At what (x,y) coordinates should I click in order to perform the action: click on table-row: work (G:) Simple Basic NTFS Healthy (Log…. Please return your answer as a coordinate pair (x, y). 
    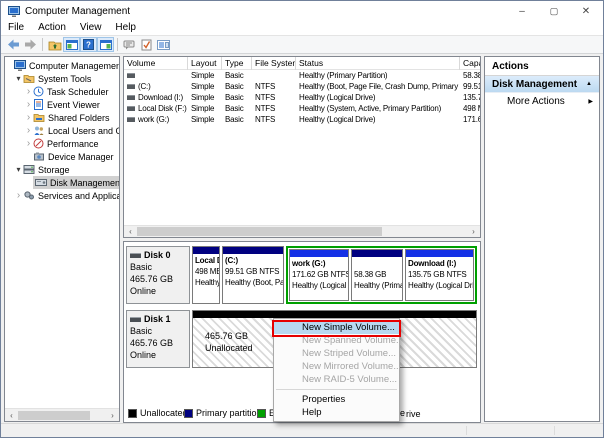
    Looking at the image, I should click on (302, 119).